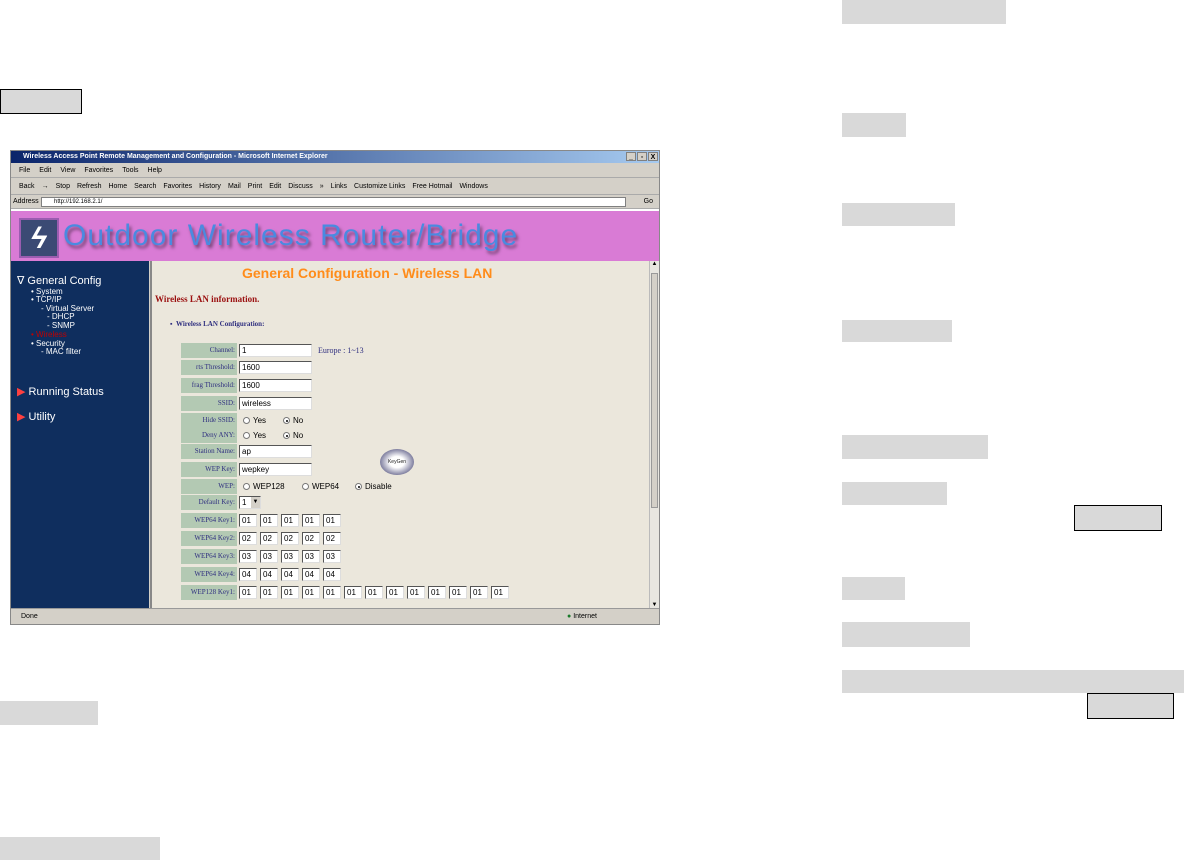  Describe the element at coordinates (269, 486) in the screenshot. I see `radio-label: WEP128` at that location.